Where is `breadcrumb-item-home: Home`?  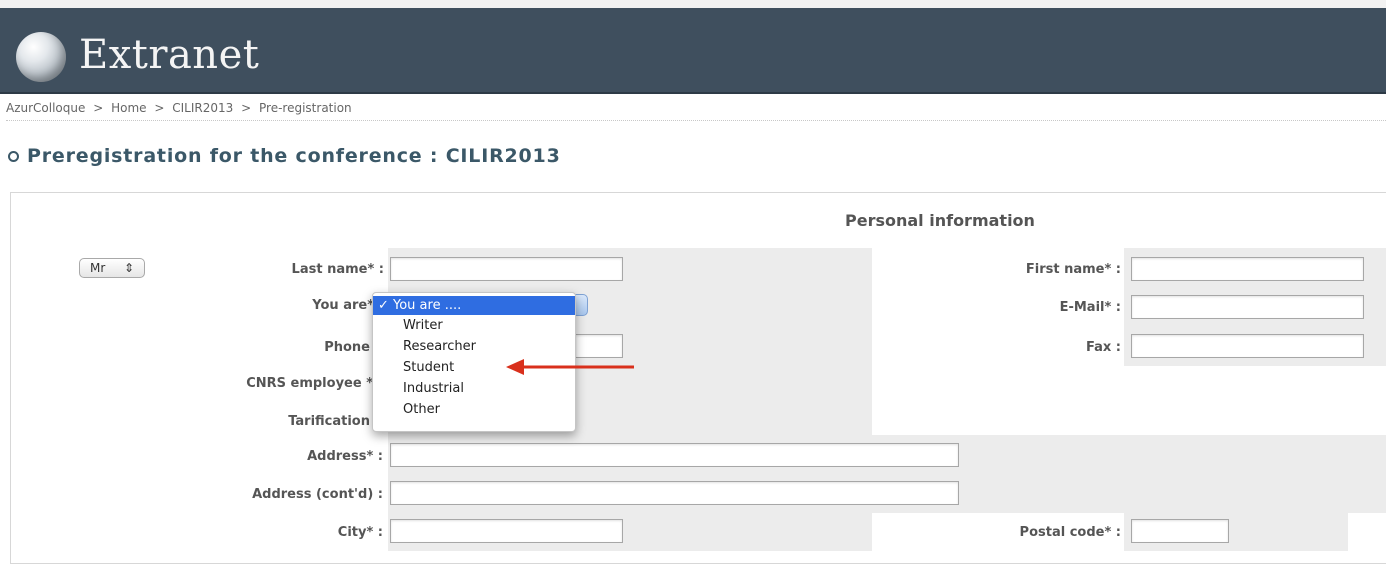
breadcrumb-item-home: Home is located at coordinates (128, 108).